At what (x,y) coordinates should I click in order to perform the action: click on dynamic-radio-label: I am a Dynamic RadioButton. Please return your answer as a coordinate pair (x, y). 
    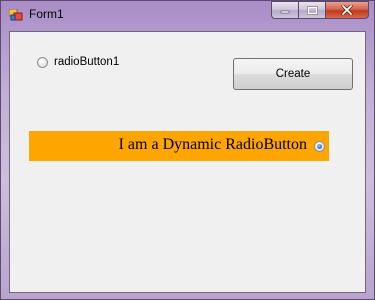
    Looking at the image, I should click on (213, 145).